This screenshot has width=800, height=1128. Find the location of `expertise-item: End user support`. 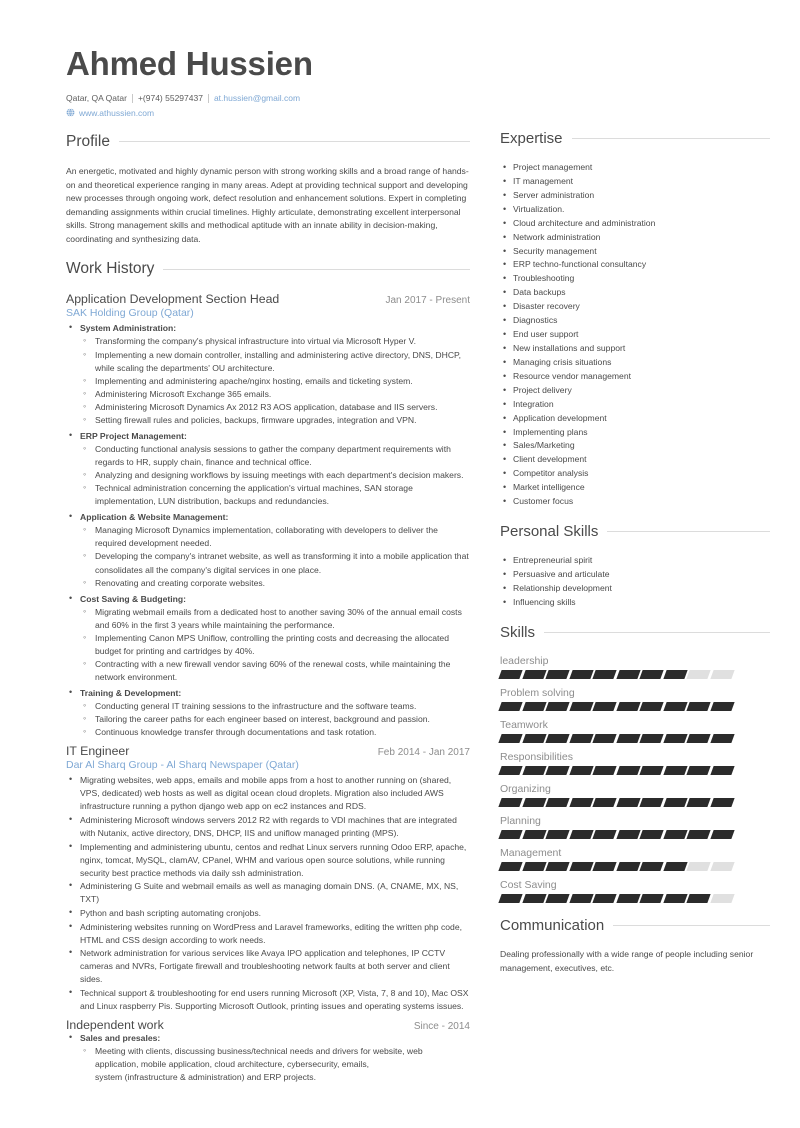

expertise-item: End user support is located at coordinates (635, 334).